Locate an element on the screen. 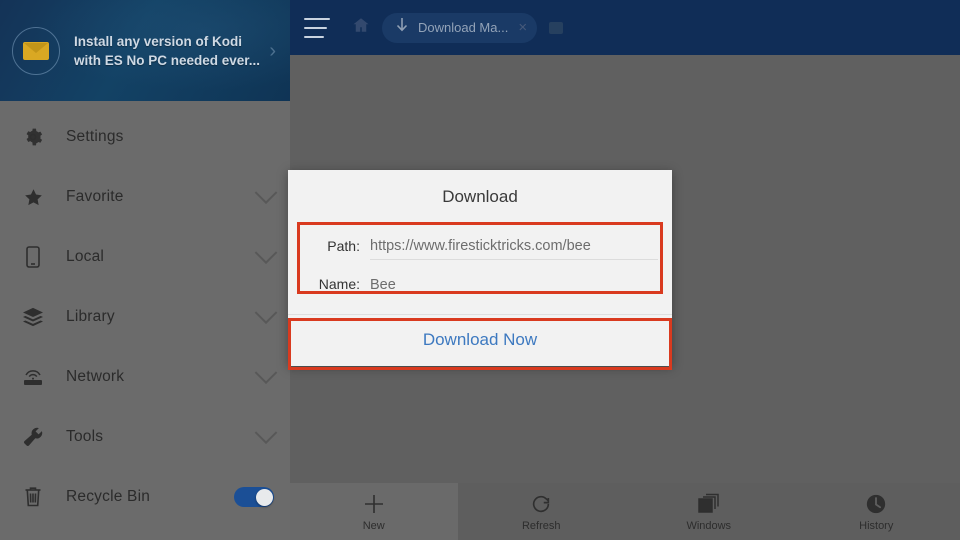 This screenshot has width=960, height=540. sidebar-item-label: Tools is located at coordinates (85, 436).